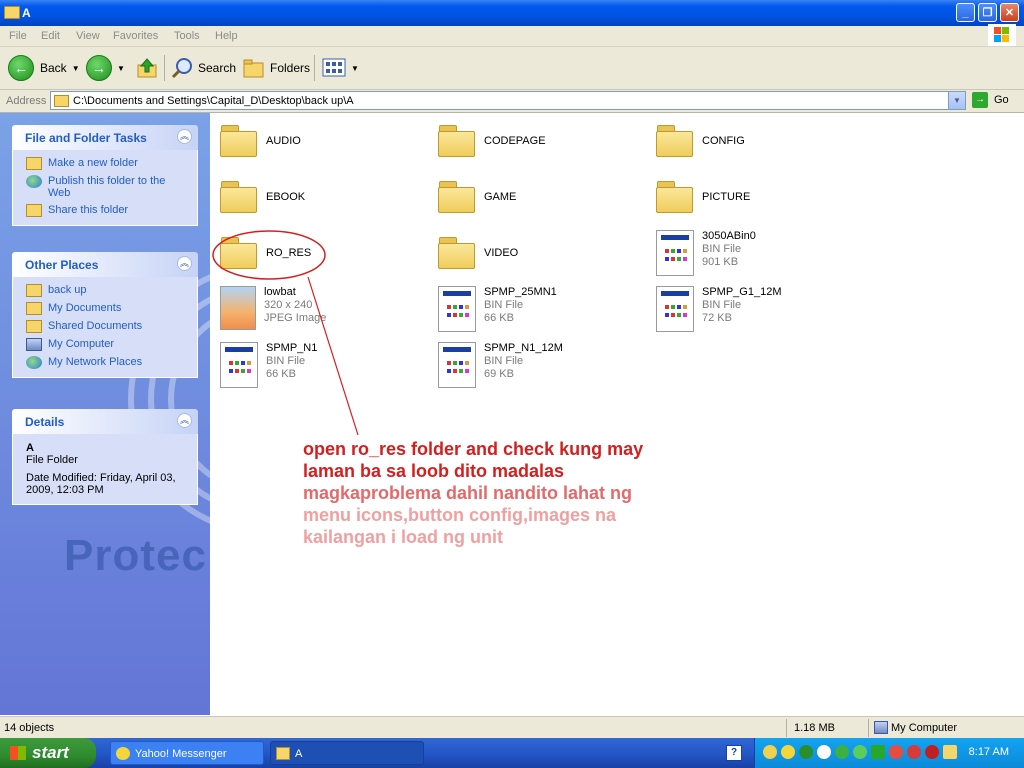  What do you see at coordinates (340, 68) in the screenshot?
I see `views-button: ▼` at bounding box center [340, 68].